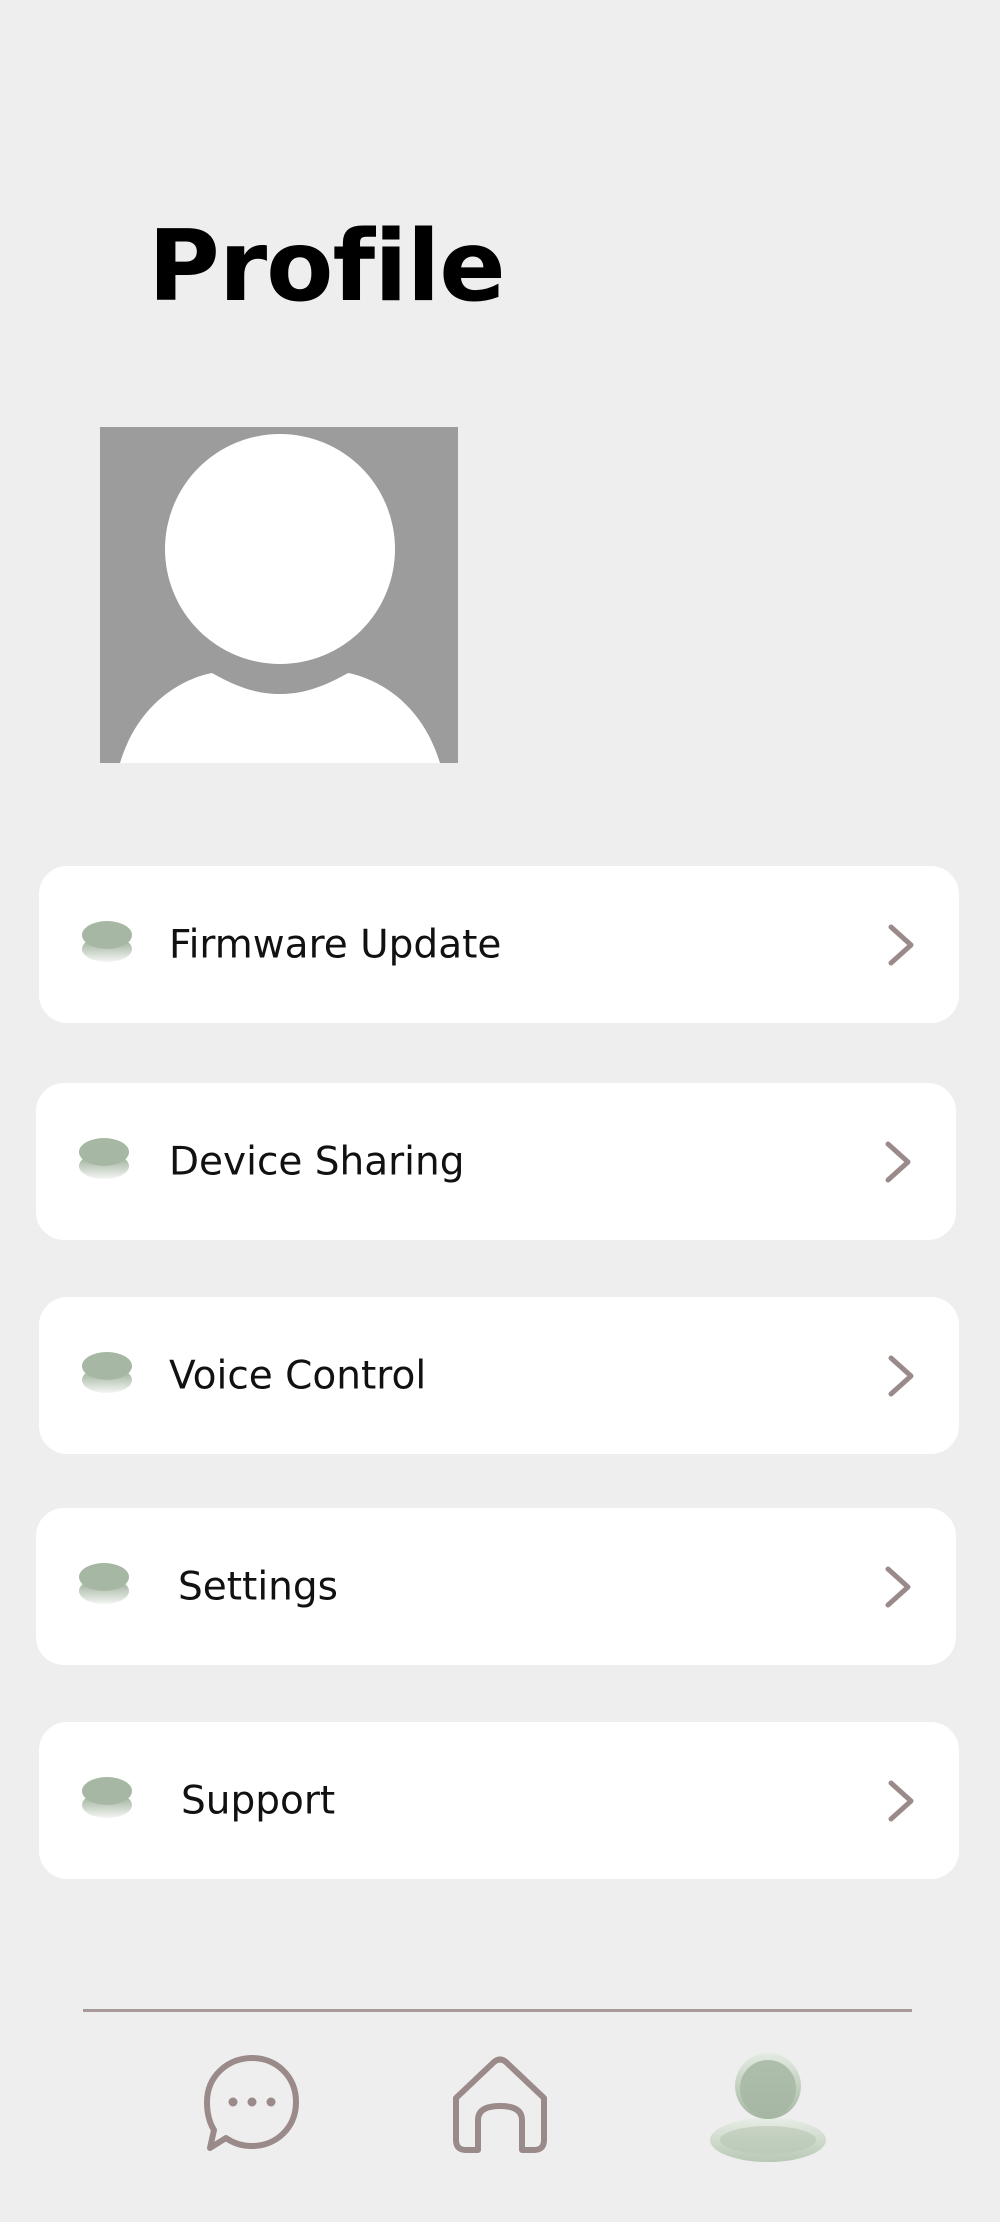 This screenshot has width=1000, height=2222. I want to click on menu-item-label: Settings, so click(258, 1586).